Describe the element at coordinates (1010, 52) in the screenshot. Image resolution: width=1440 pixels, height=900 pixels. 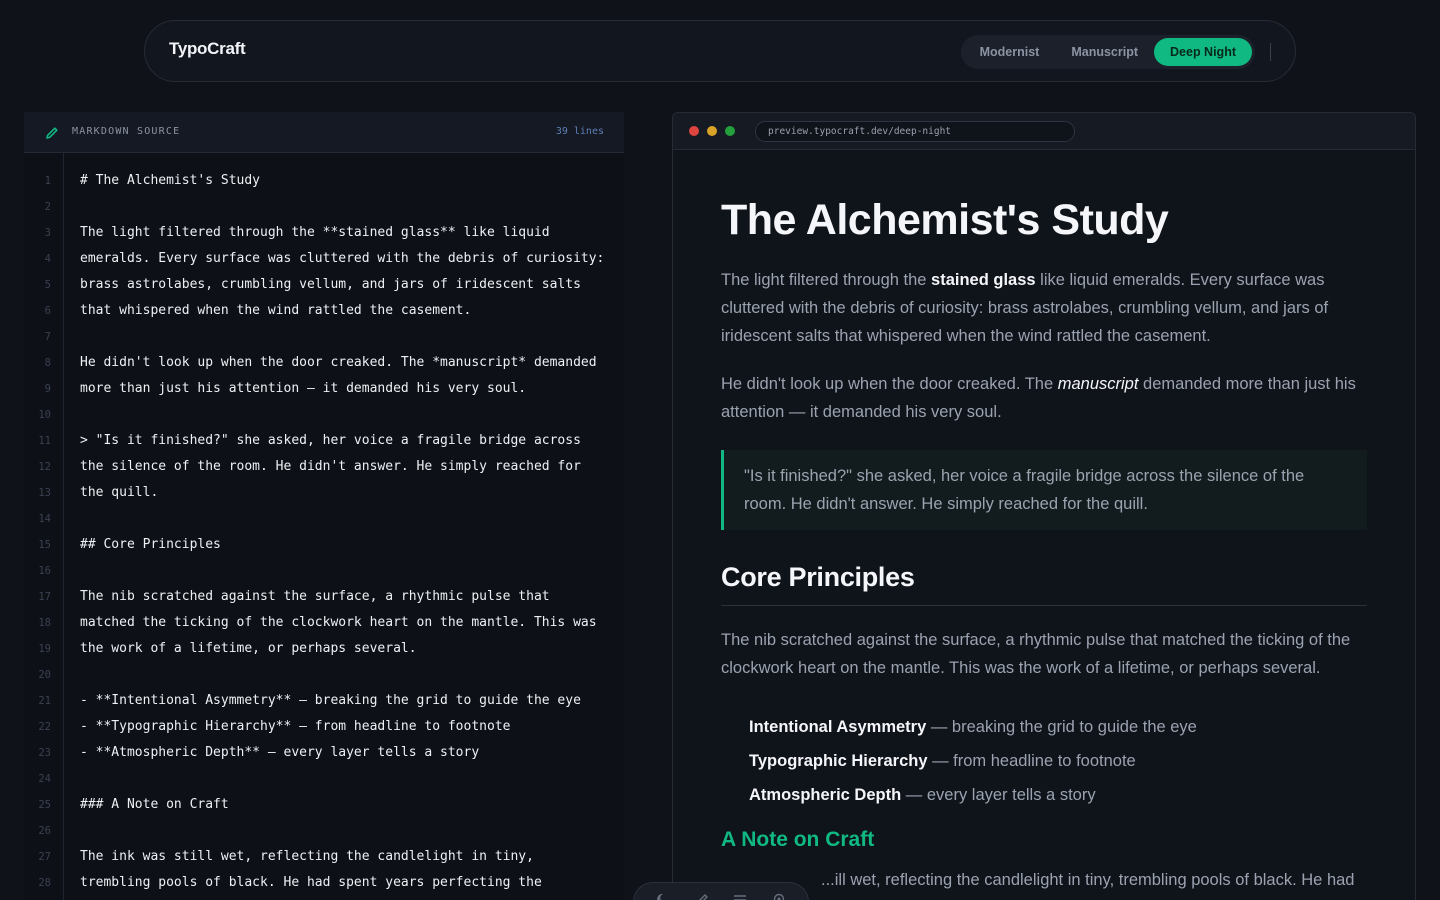
I see `theme-modernist-button: Modernist` at that location.